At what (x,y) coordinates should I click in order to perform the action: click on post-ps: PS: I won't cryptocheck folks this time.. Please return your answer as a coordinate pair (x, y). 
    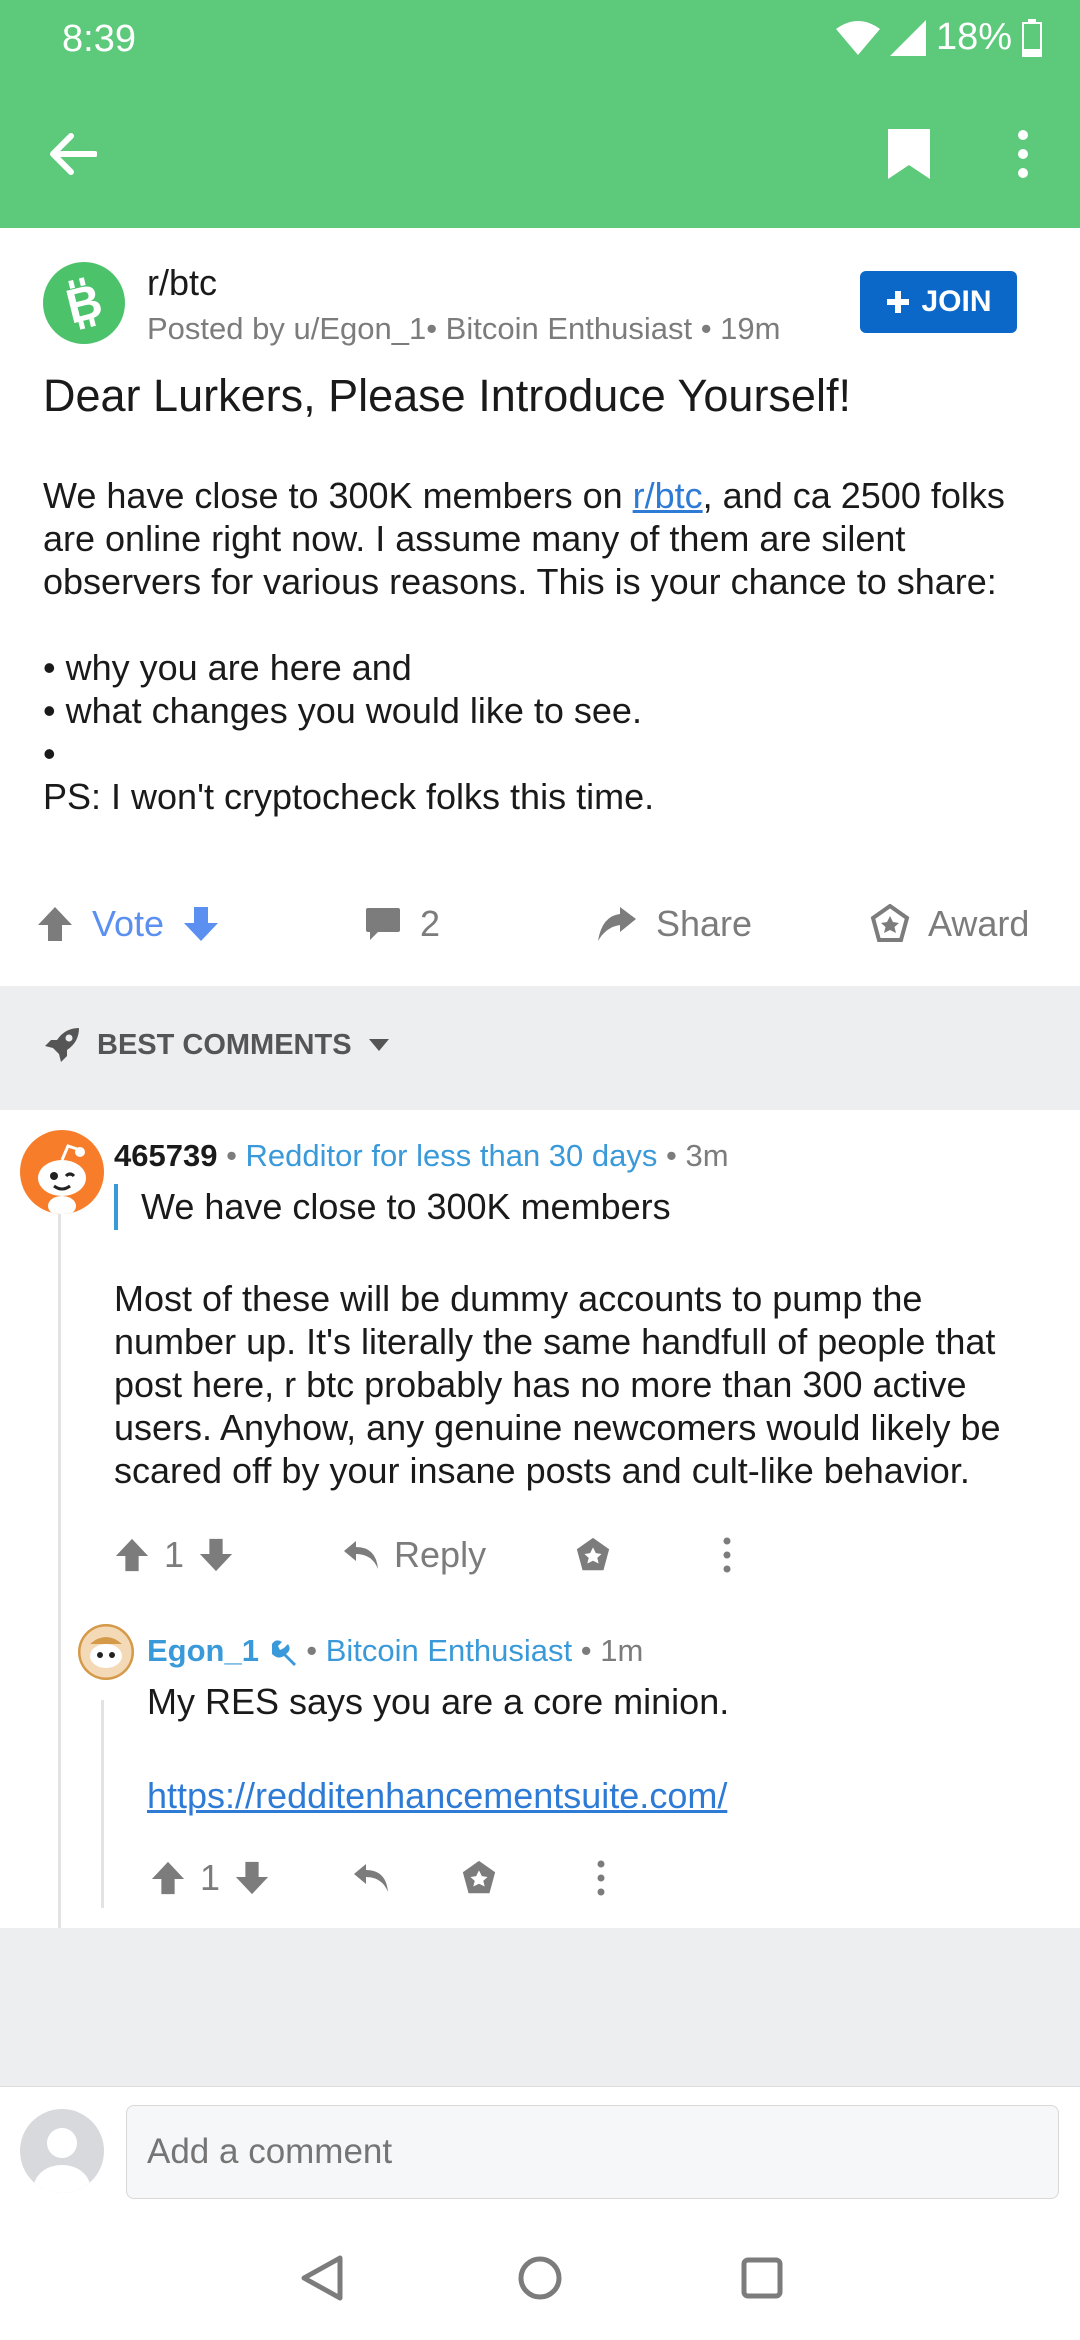
    Looking at the image, I should click on (349, 796).